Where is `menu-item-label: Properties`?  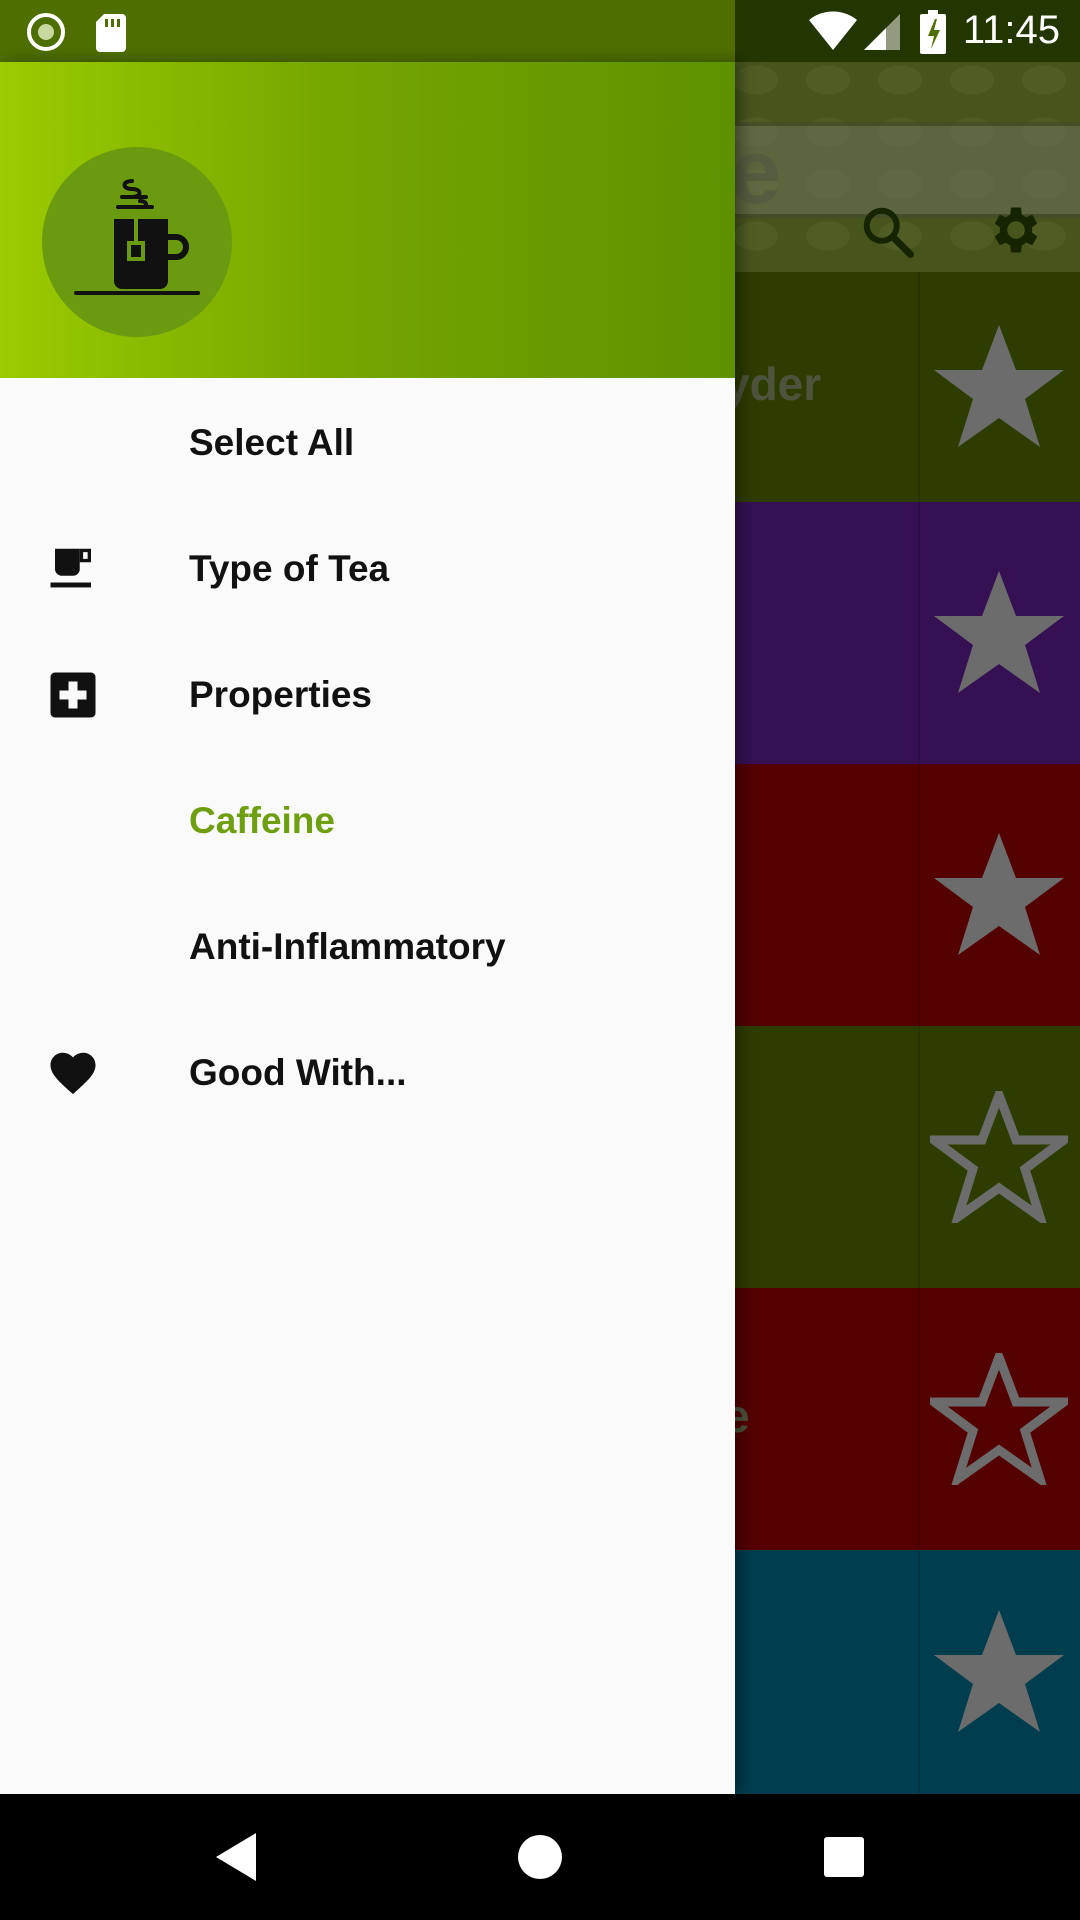
menu-item-label: Properties is located at coordinates (281, 694).